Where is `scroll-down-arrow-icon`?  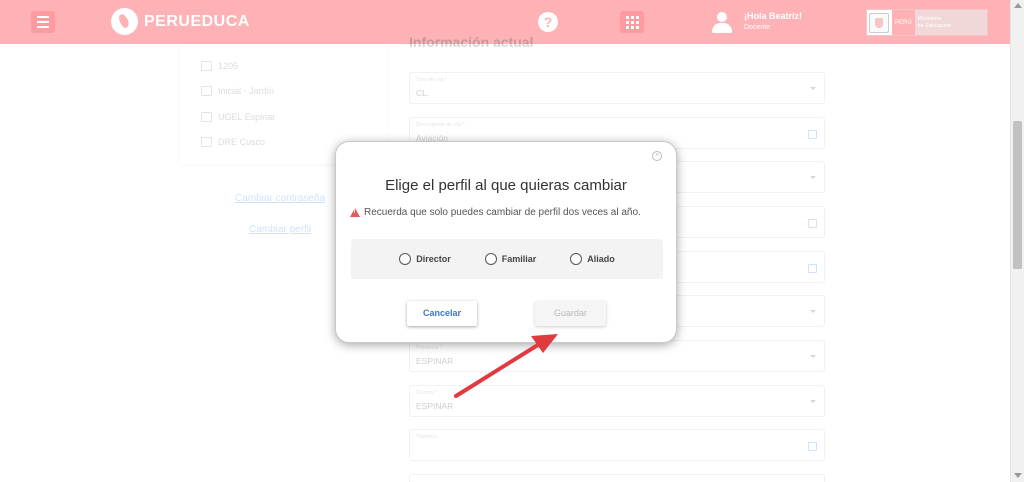 scroll-down-arrow-icon is located at coordinates (1018, 475).